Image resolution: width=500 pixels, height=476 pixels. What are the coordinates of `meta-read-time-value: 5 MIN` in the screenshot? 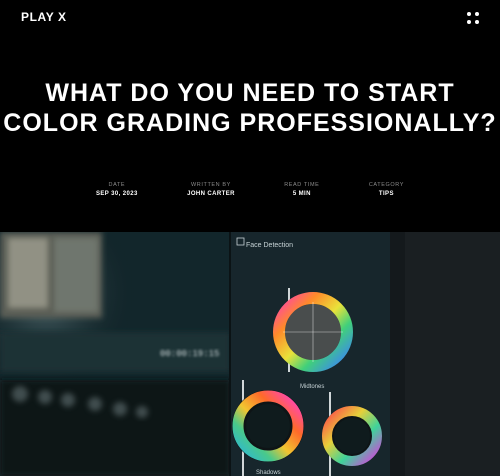 It's located at (301, 194).